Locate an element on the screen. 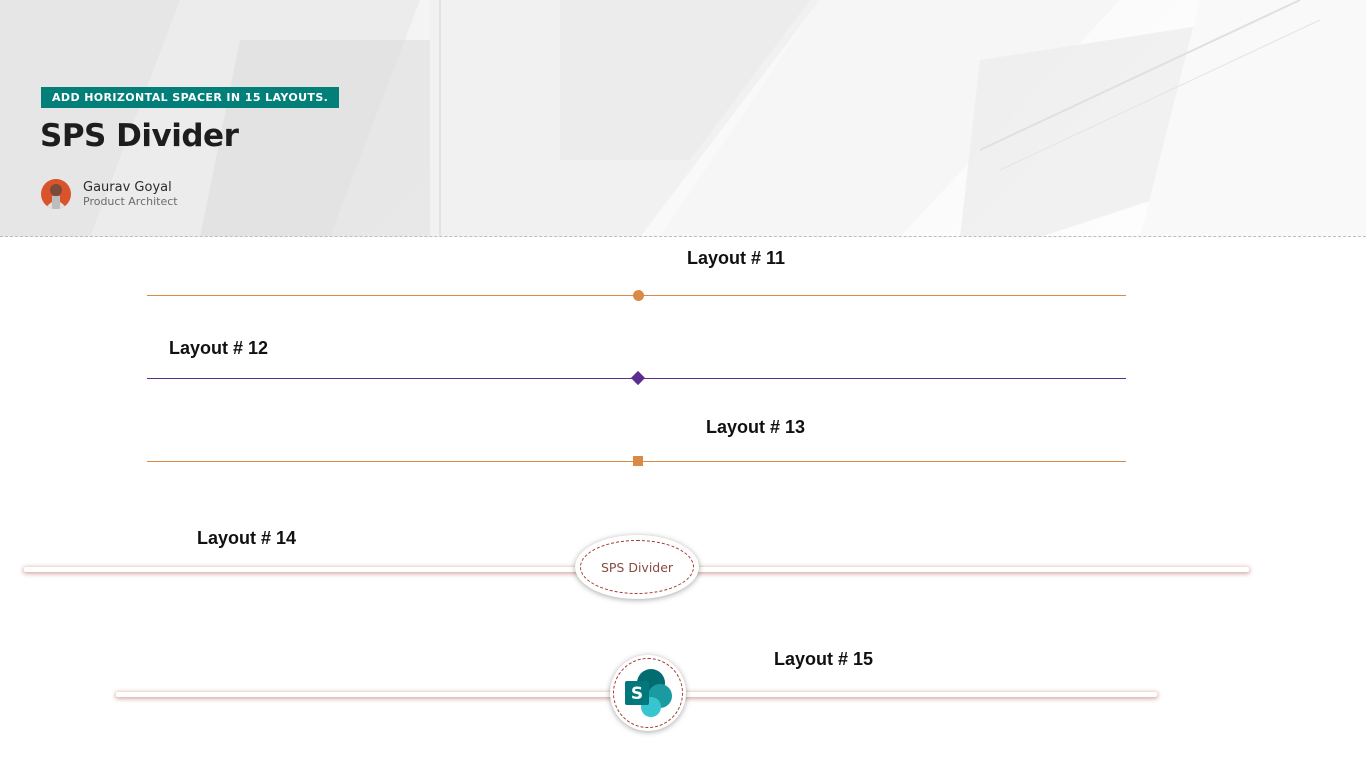  layout-12-diamond-marker is located at coordinates (638, 378).